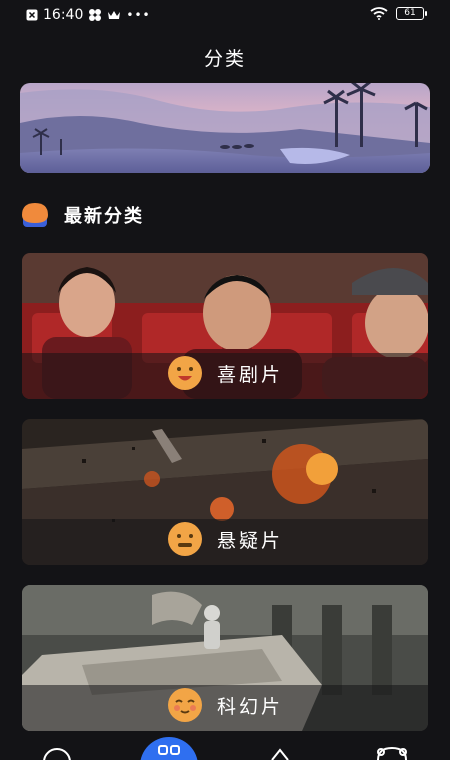 Image resolution: width=450 pixels, height=760 pixels. Describe the element at coordinates (225, 128) in the screenshot. I see `banner-image` at that location.